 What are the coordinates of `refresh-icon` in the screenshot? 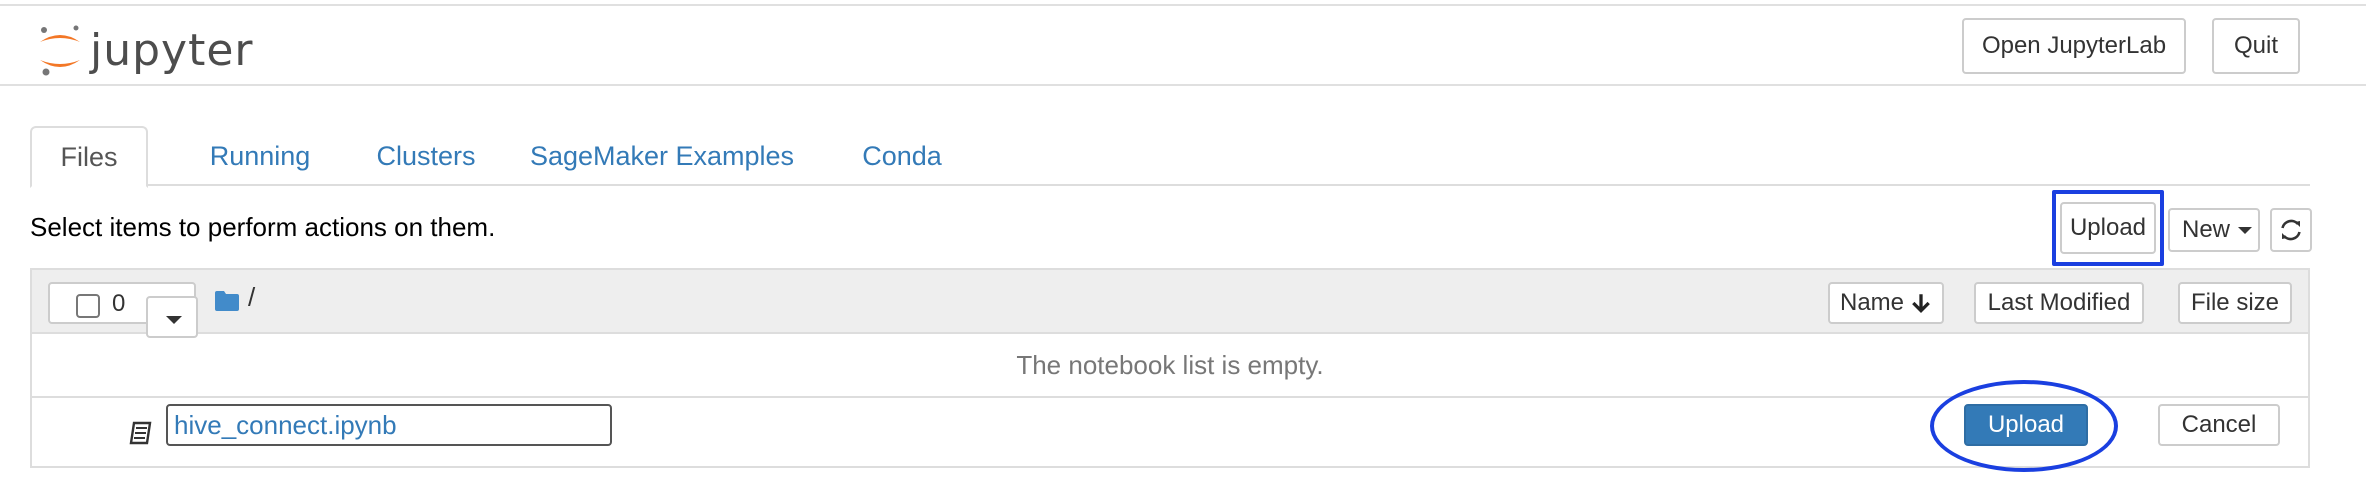 It's located at (2291, 230).